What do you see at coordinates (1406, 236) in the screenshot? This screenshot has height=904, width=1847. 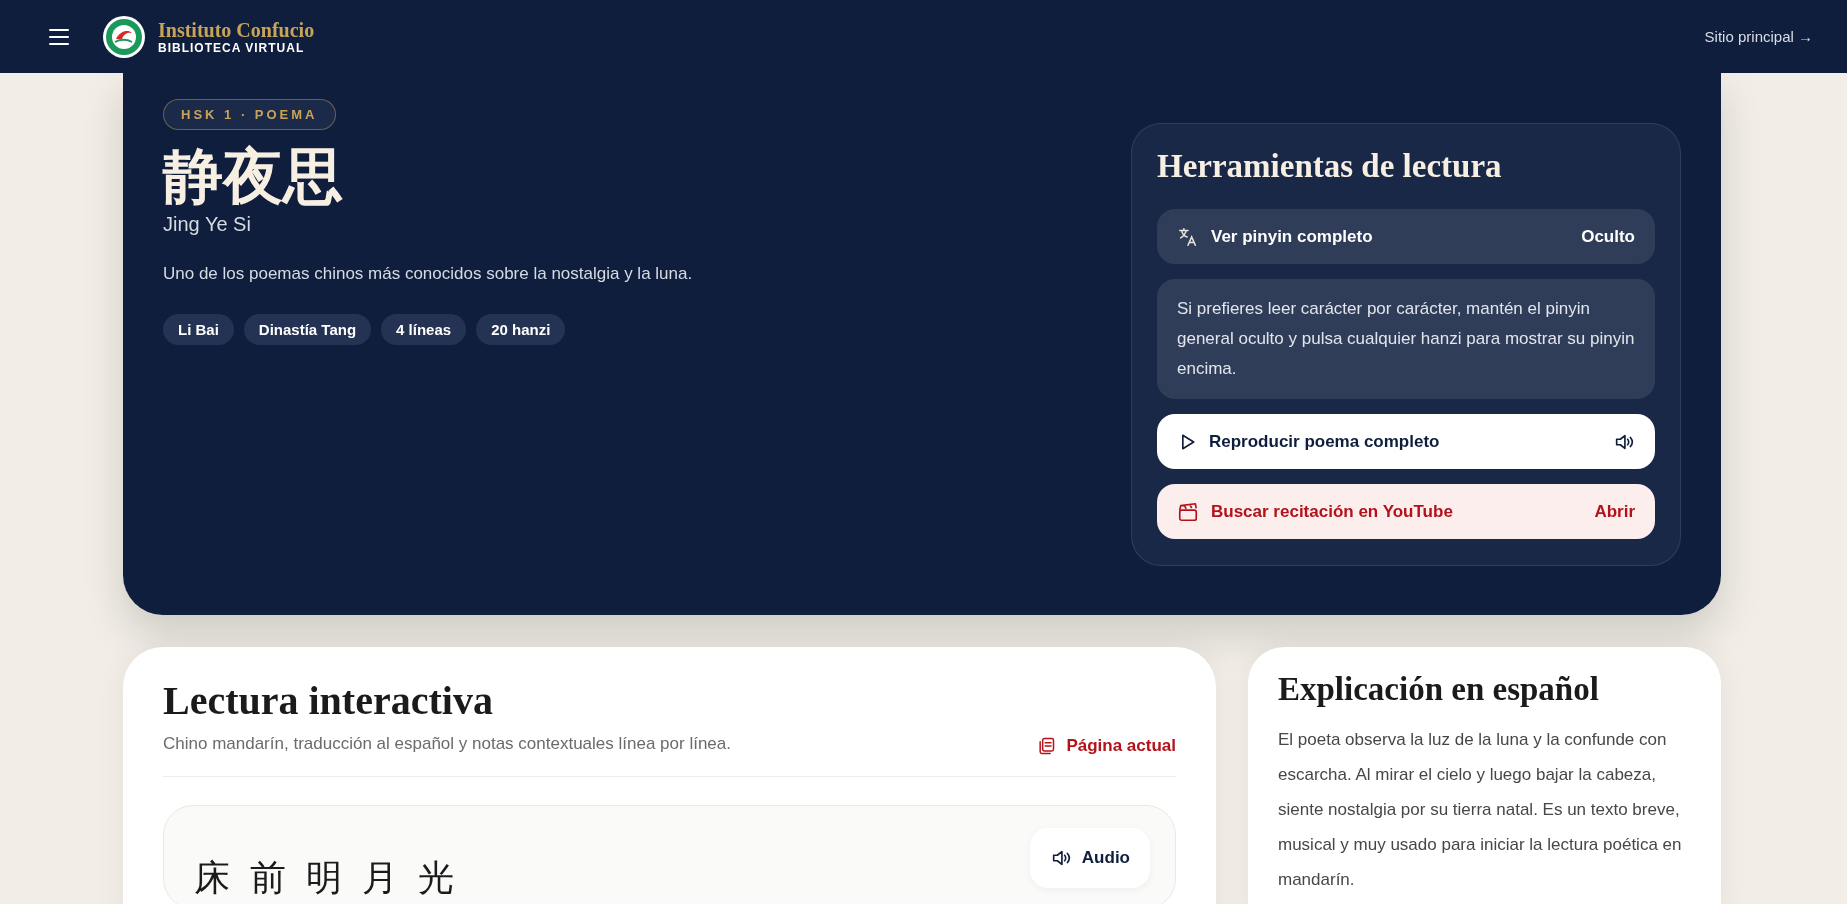 I see `pinyin-toggle: Ver pinyin completo Oculto` at bounding box center [1406, 236].